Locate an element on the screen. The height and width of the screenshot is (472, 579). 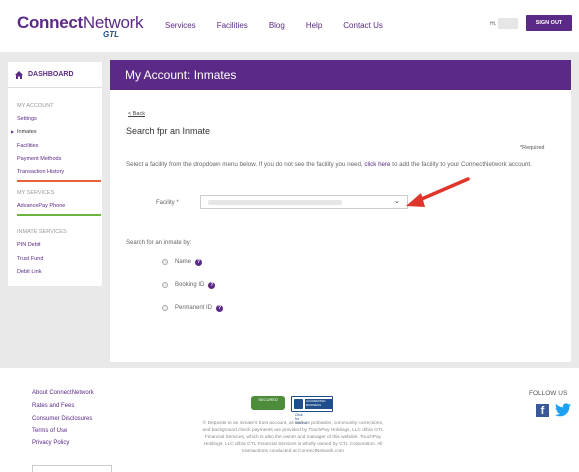
main-nav: Services Facilities Blog Help Contact Us is located at coordinates (284, 25).